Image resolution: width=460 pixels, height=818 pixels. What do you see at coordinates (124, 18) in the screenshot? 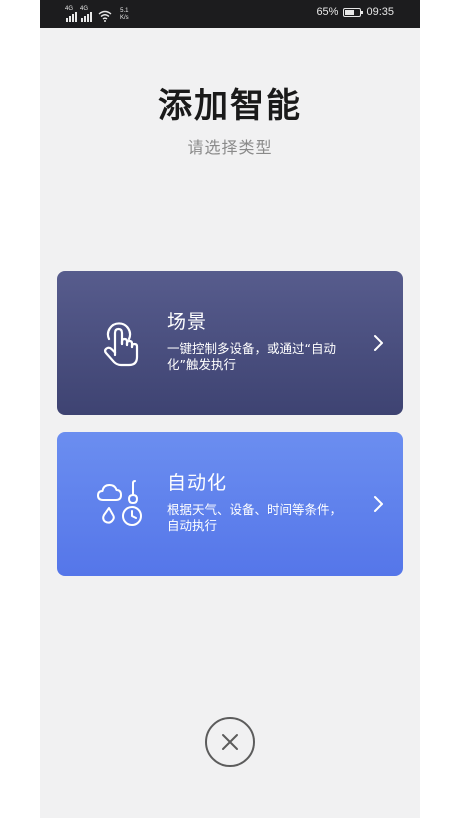
I see `network-speed-unit: K/s` at bounding box center [124, 18].